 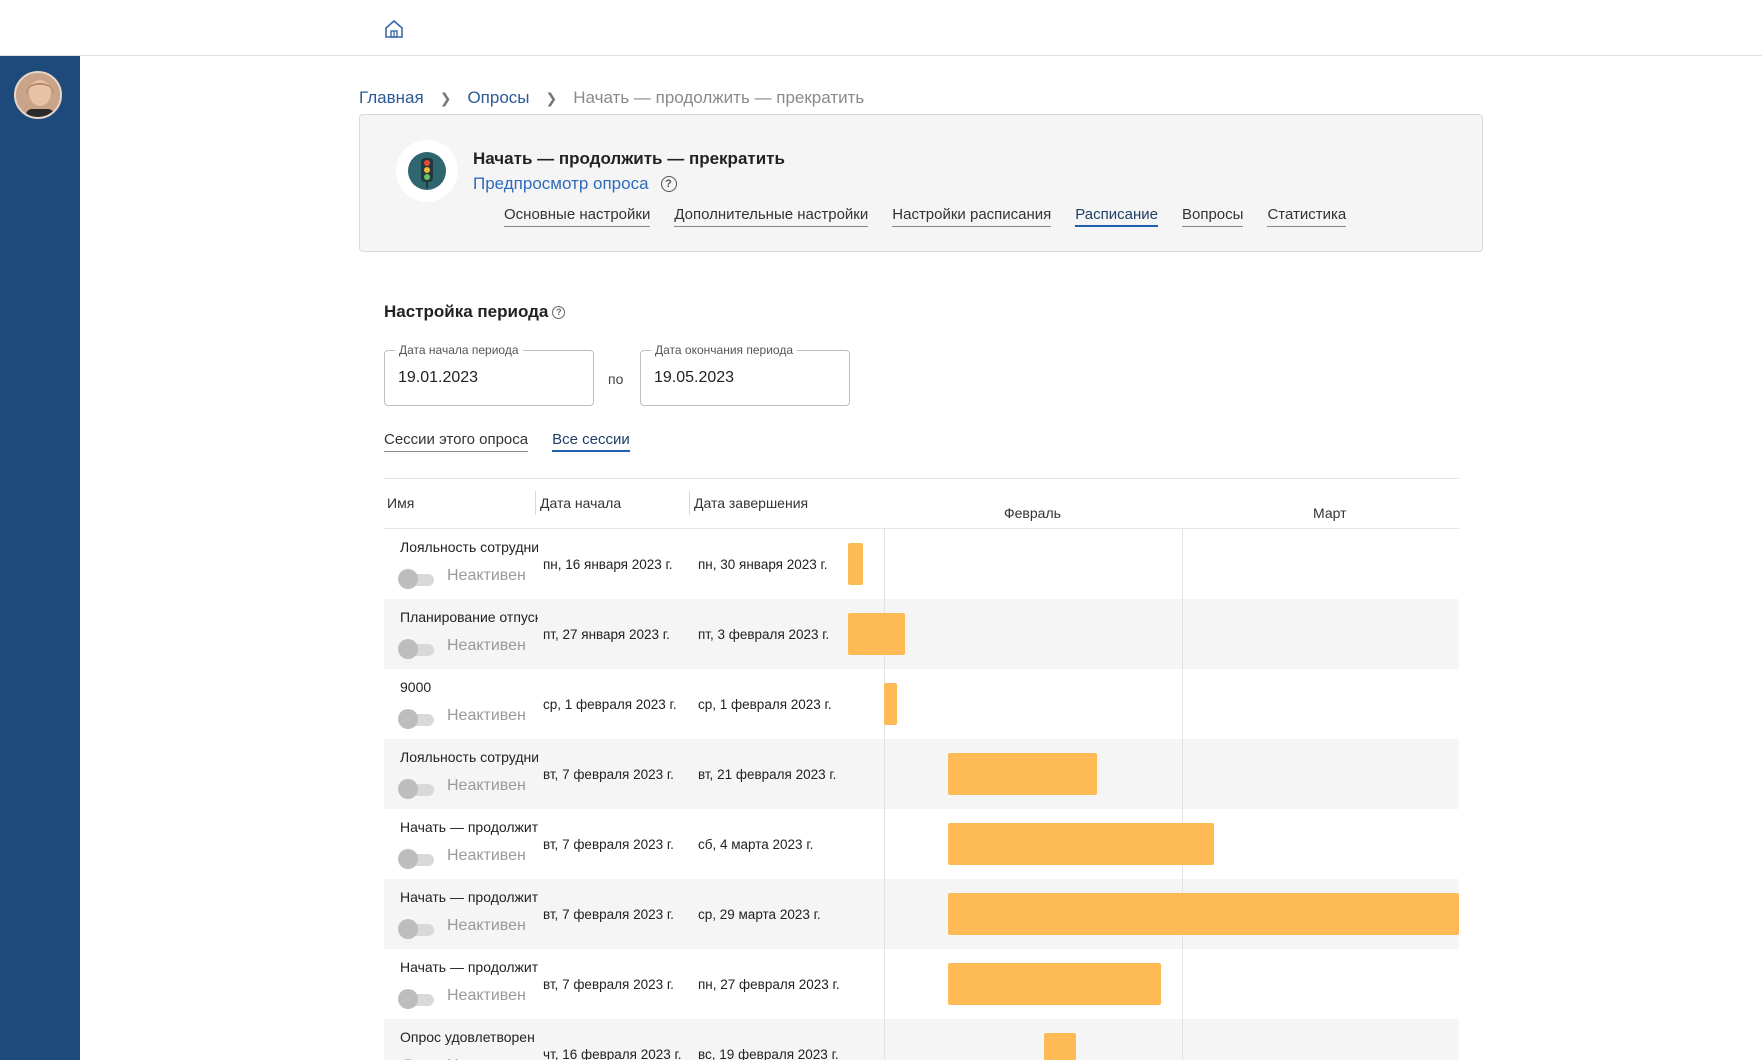 What do you see at coordinates (771, 216) in the screenshot?
I see `tab-additional-settings: Дополнительные настройки` at bounding box center [771, 216].